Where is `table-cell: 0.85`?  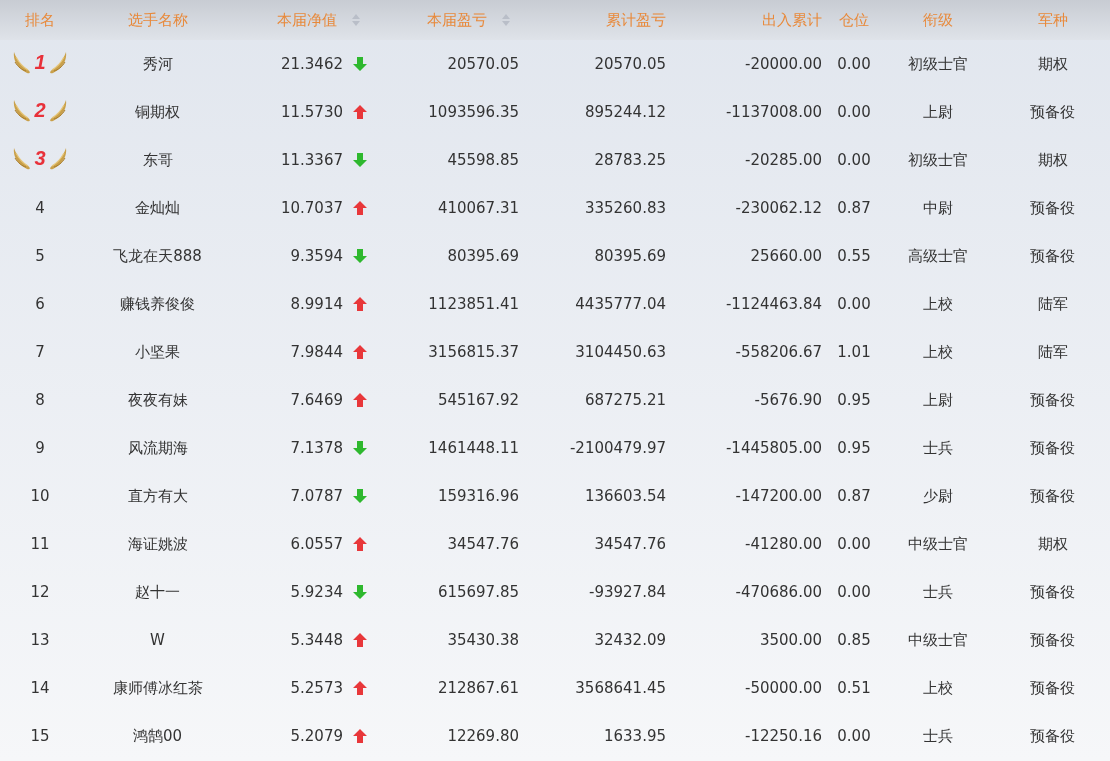
table-cell: 0.85 is located at coordinates (854, 639).